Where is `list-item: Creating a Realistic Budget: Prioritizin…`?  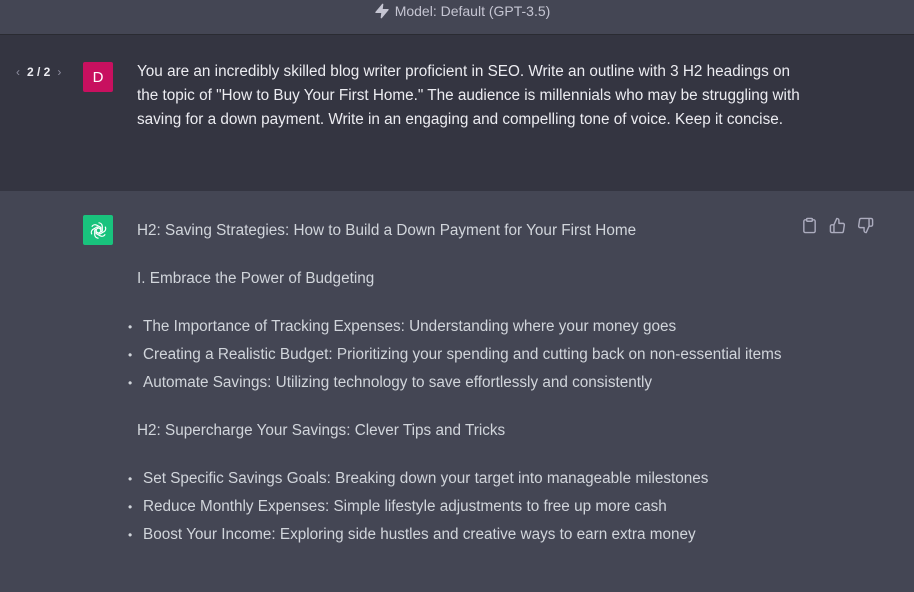
list-item: Creating a Realistic Budget: Prioritizin… is located at coordinates (462, 355).